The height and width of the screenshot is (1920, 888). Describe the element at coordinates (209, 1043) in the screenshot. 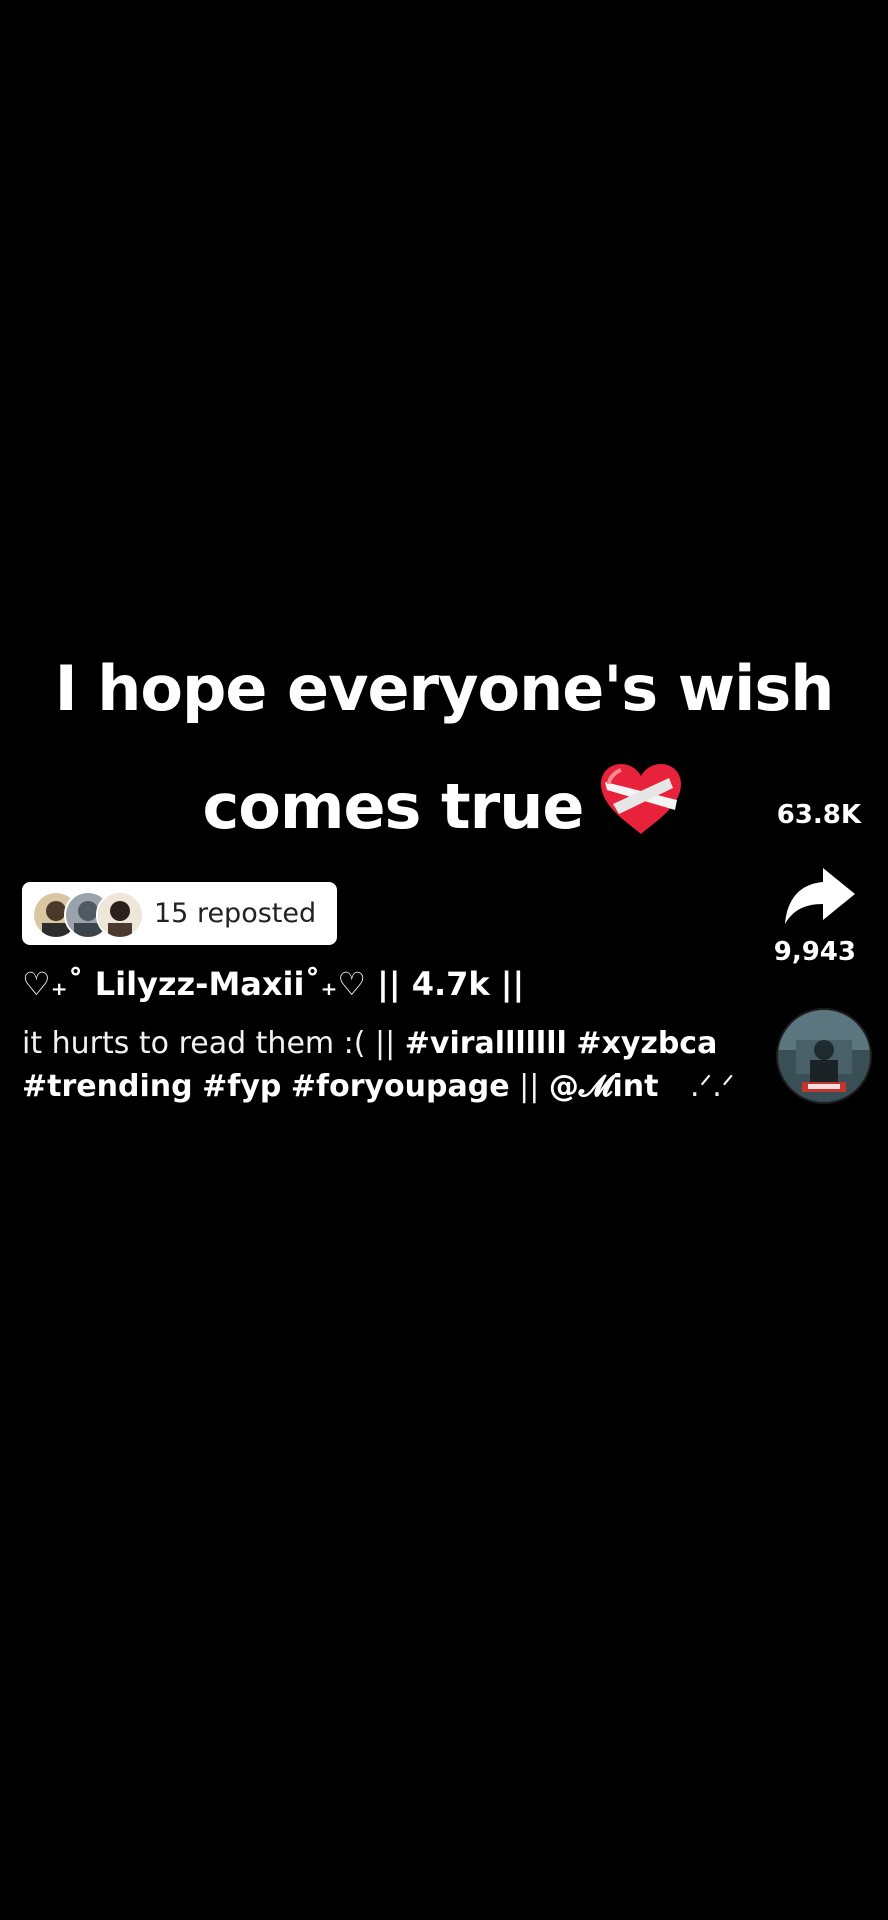

I see `caption-text: it hurts to read them :( ||` at that location.